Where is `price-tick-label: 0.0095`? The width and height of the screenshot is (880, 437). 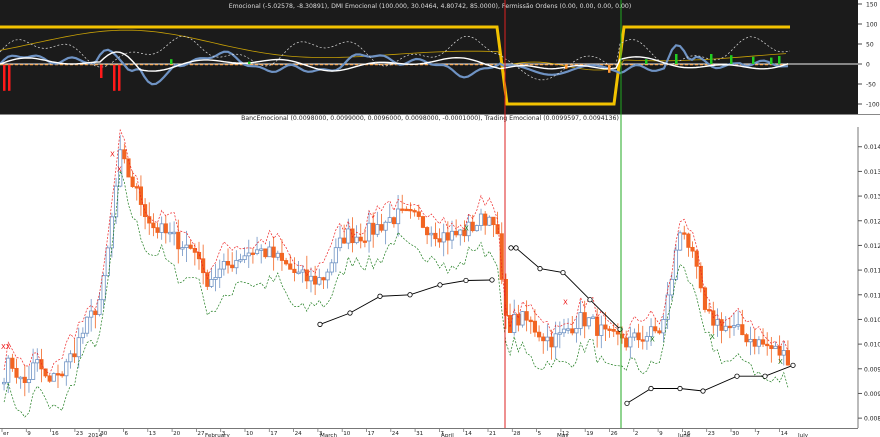
price-tick-label: 0.0095 is located at coordinates (872, 369).